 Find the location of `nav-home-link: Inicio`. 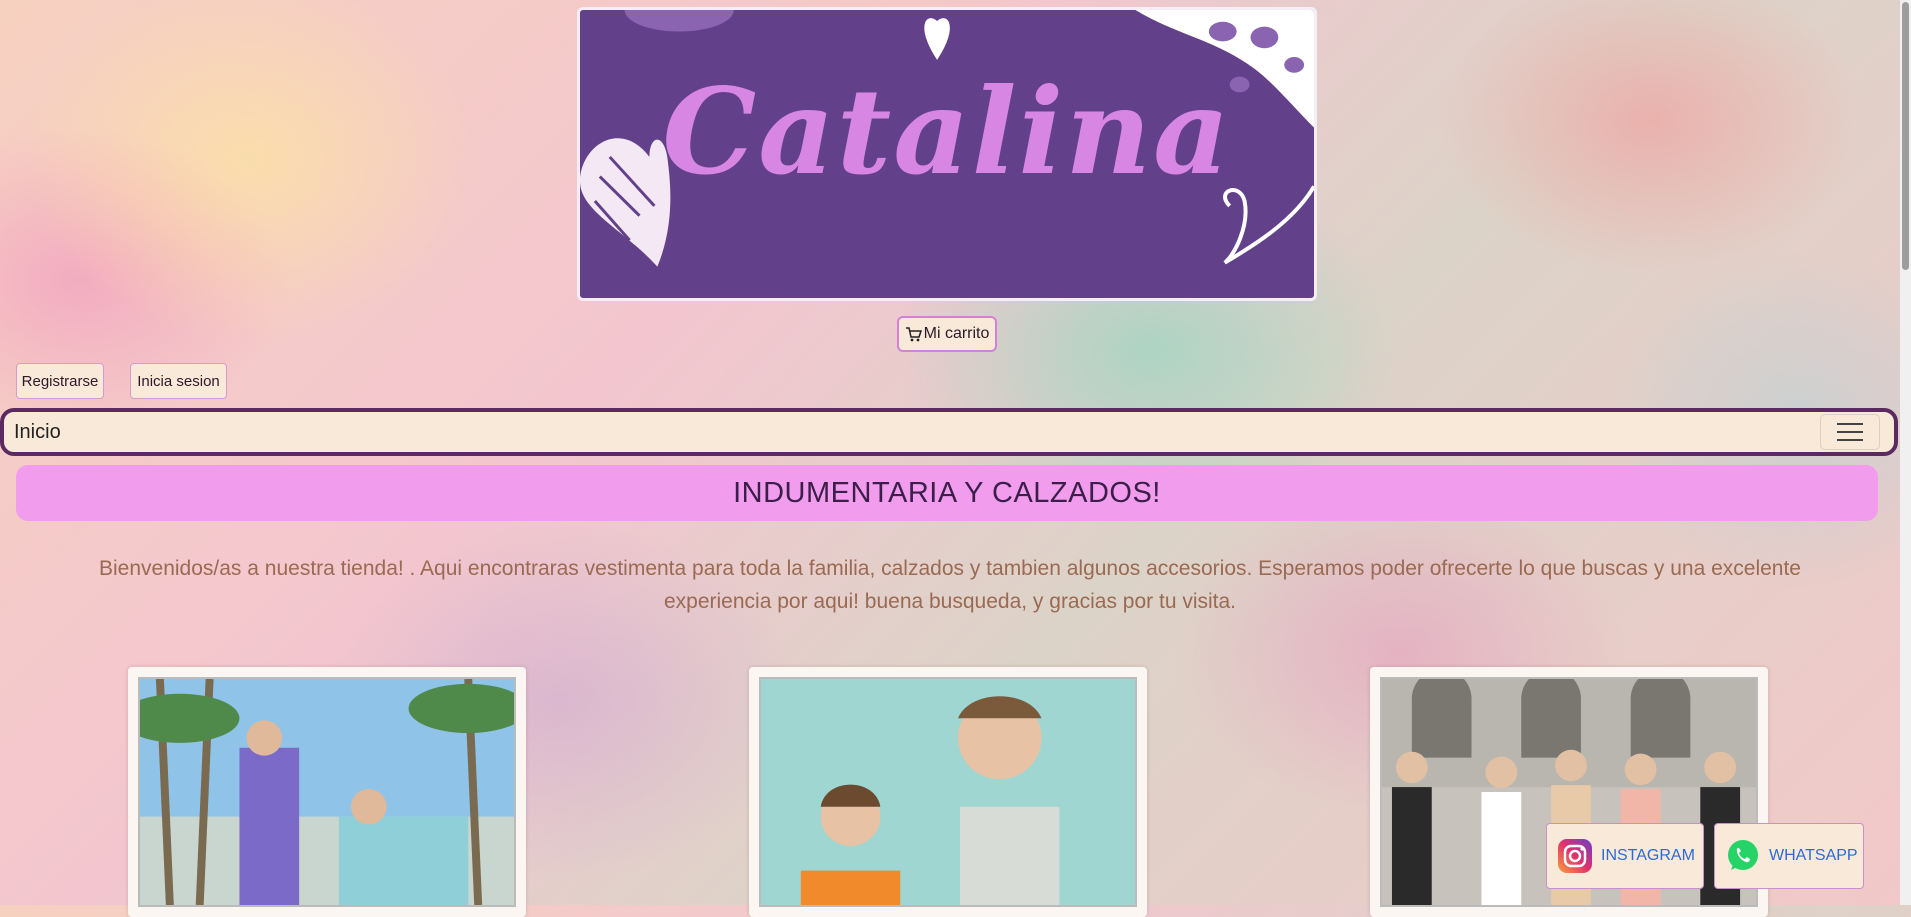

nav-home-link: Inicio is located at coordinates (37, 432).